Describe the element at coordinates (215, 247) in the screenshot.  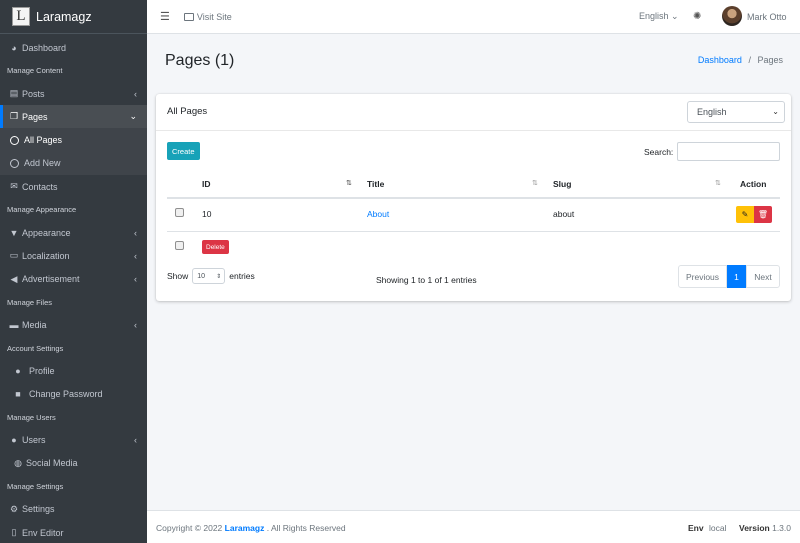
I see `bulk-delete-button: Delete` at that location.